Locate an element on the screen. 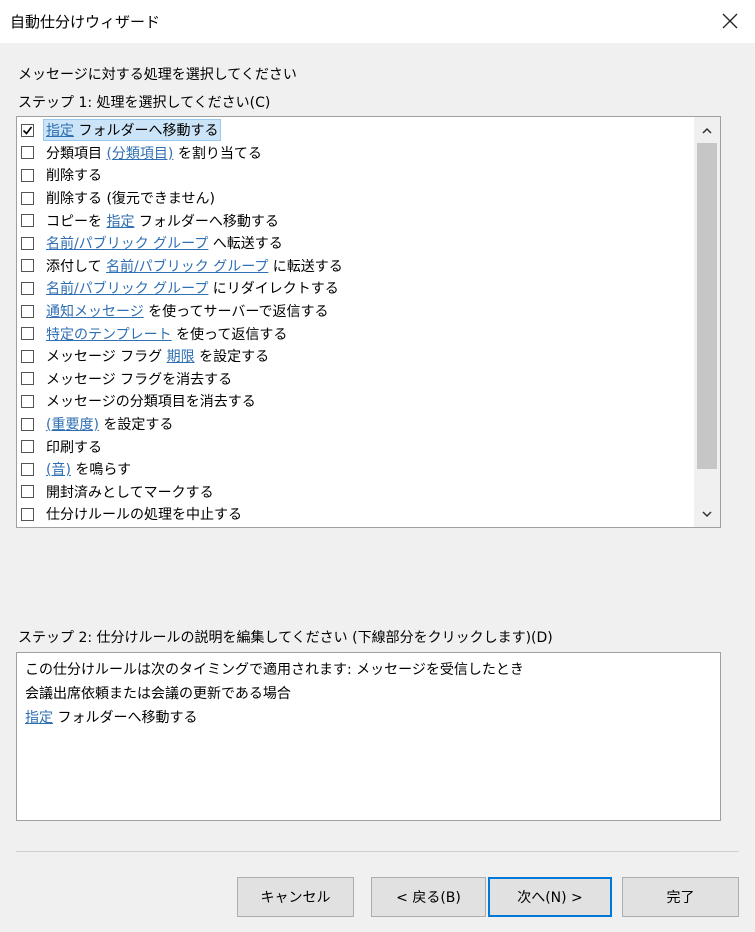 The image size is (755, 932). action-text: を設定する is located at coordinates (136, 425).